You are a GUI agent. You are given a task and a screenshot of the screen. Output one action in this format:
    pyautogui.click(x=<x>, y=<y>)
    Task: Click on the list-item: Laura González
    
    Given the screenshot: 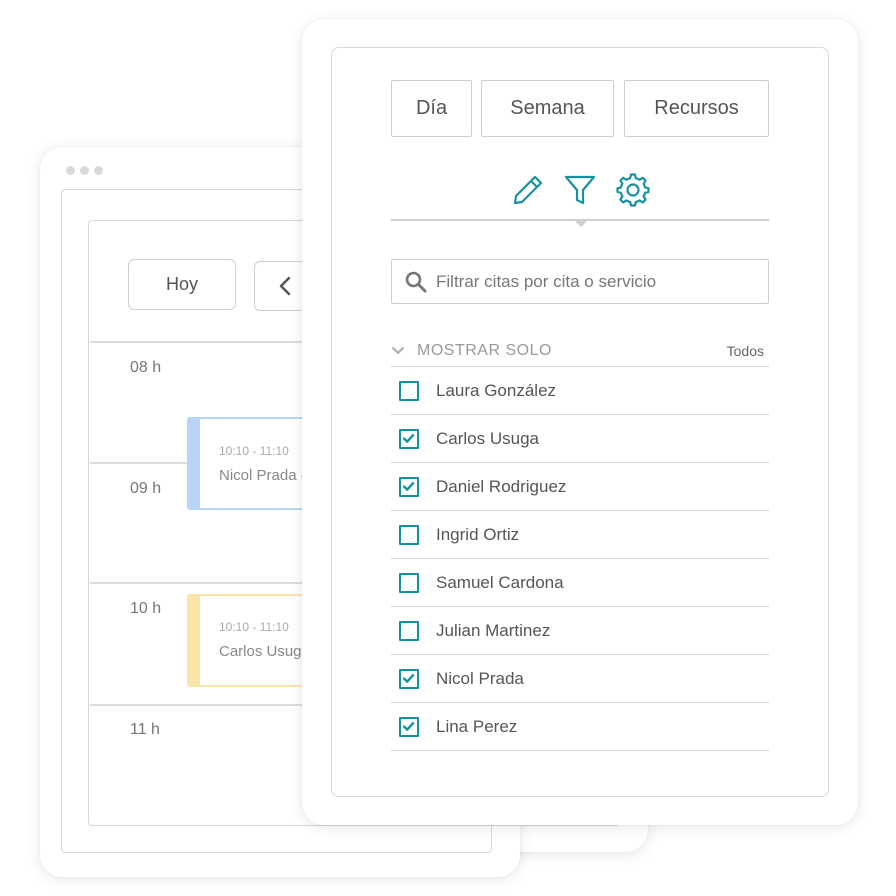 What is the action you would take?
    pyautogui.click(x=580, y=390)
    